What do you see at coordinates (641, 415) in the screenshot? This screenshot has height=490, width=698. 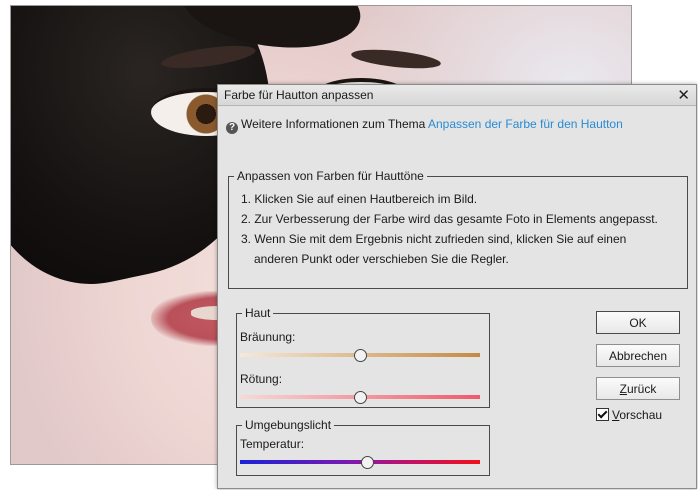 I see `preview-label: orschau` at bounding box center [641, 415].